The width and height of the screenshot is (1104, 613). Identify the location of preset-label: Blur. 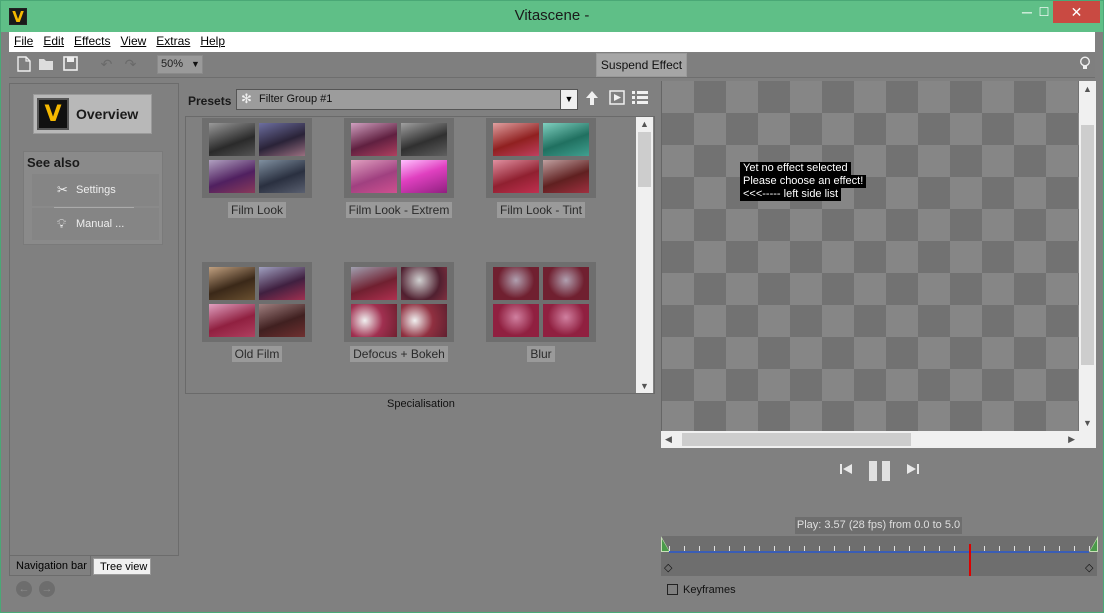
(541, 354).